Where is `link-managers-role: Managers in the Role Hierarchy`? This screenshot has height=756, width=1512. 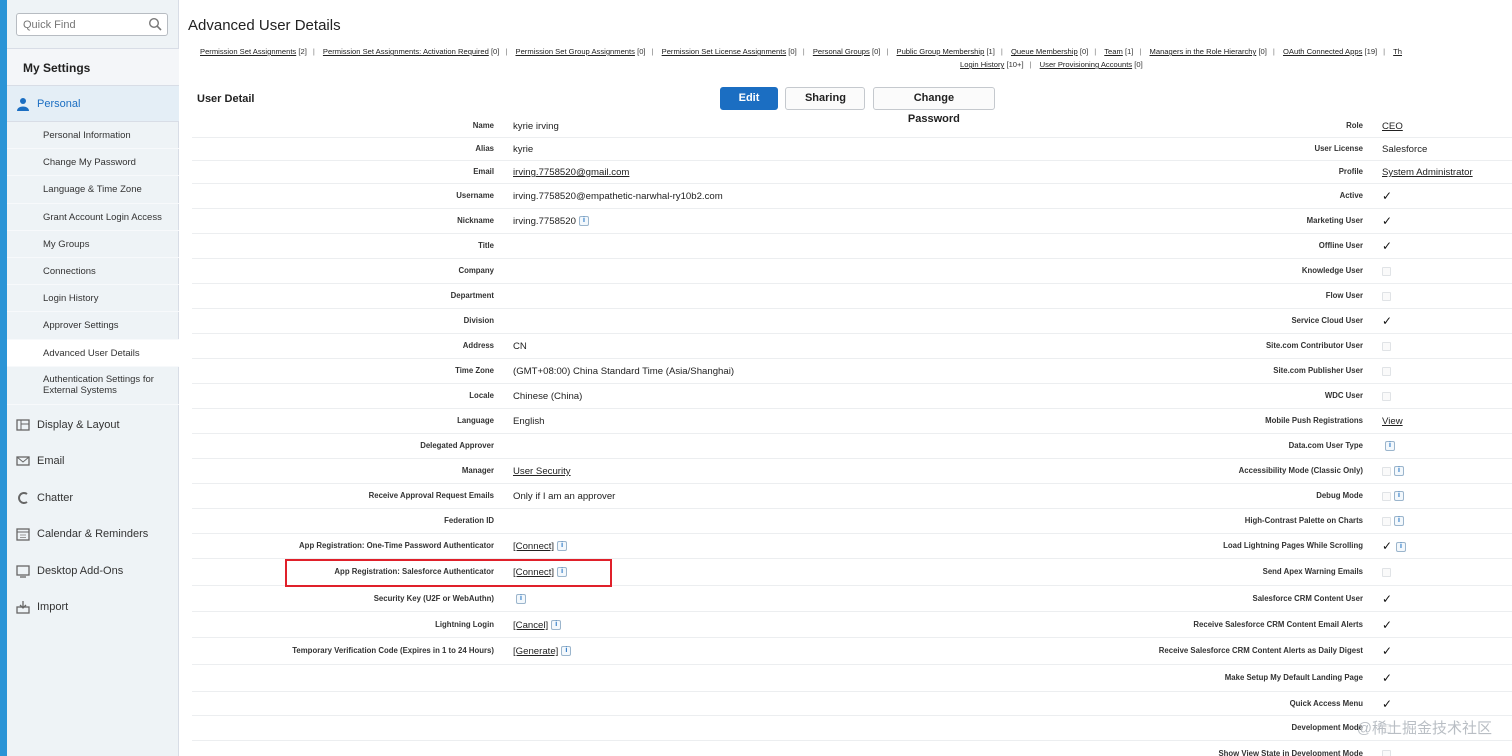
link-managers-role: Managers in the Role Hierarchy is located at coordinates (1203, 51).